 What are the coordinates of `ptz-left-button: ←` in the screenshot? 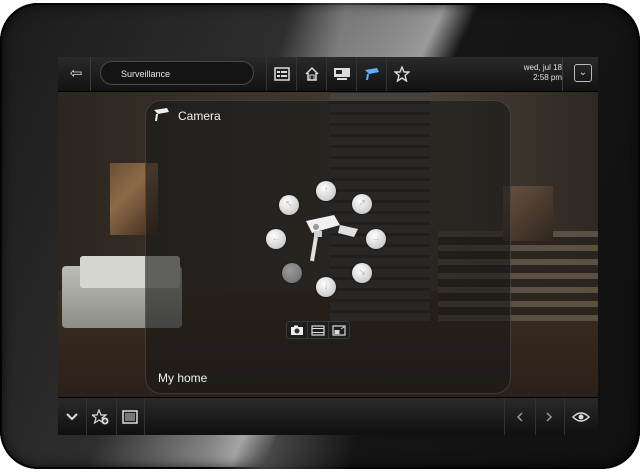 It's located at (276, 239).